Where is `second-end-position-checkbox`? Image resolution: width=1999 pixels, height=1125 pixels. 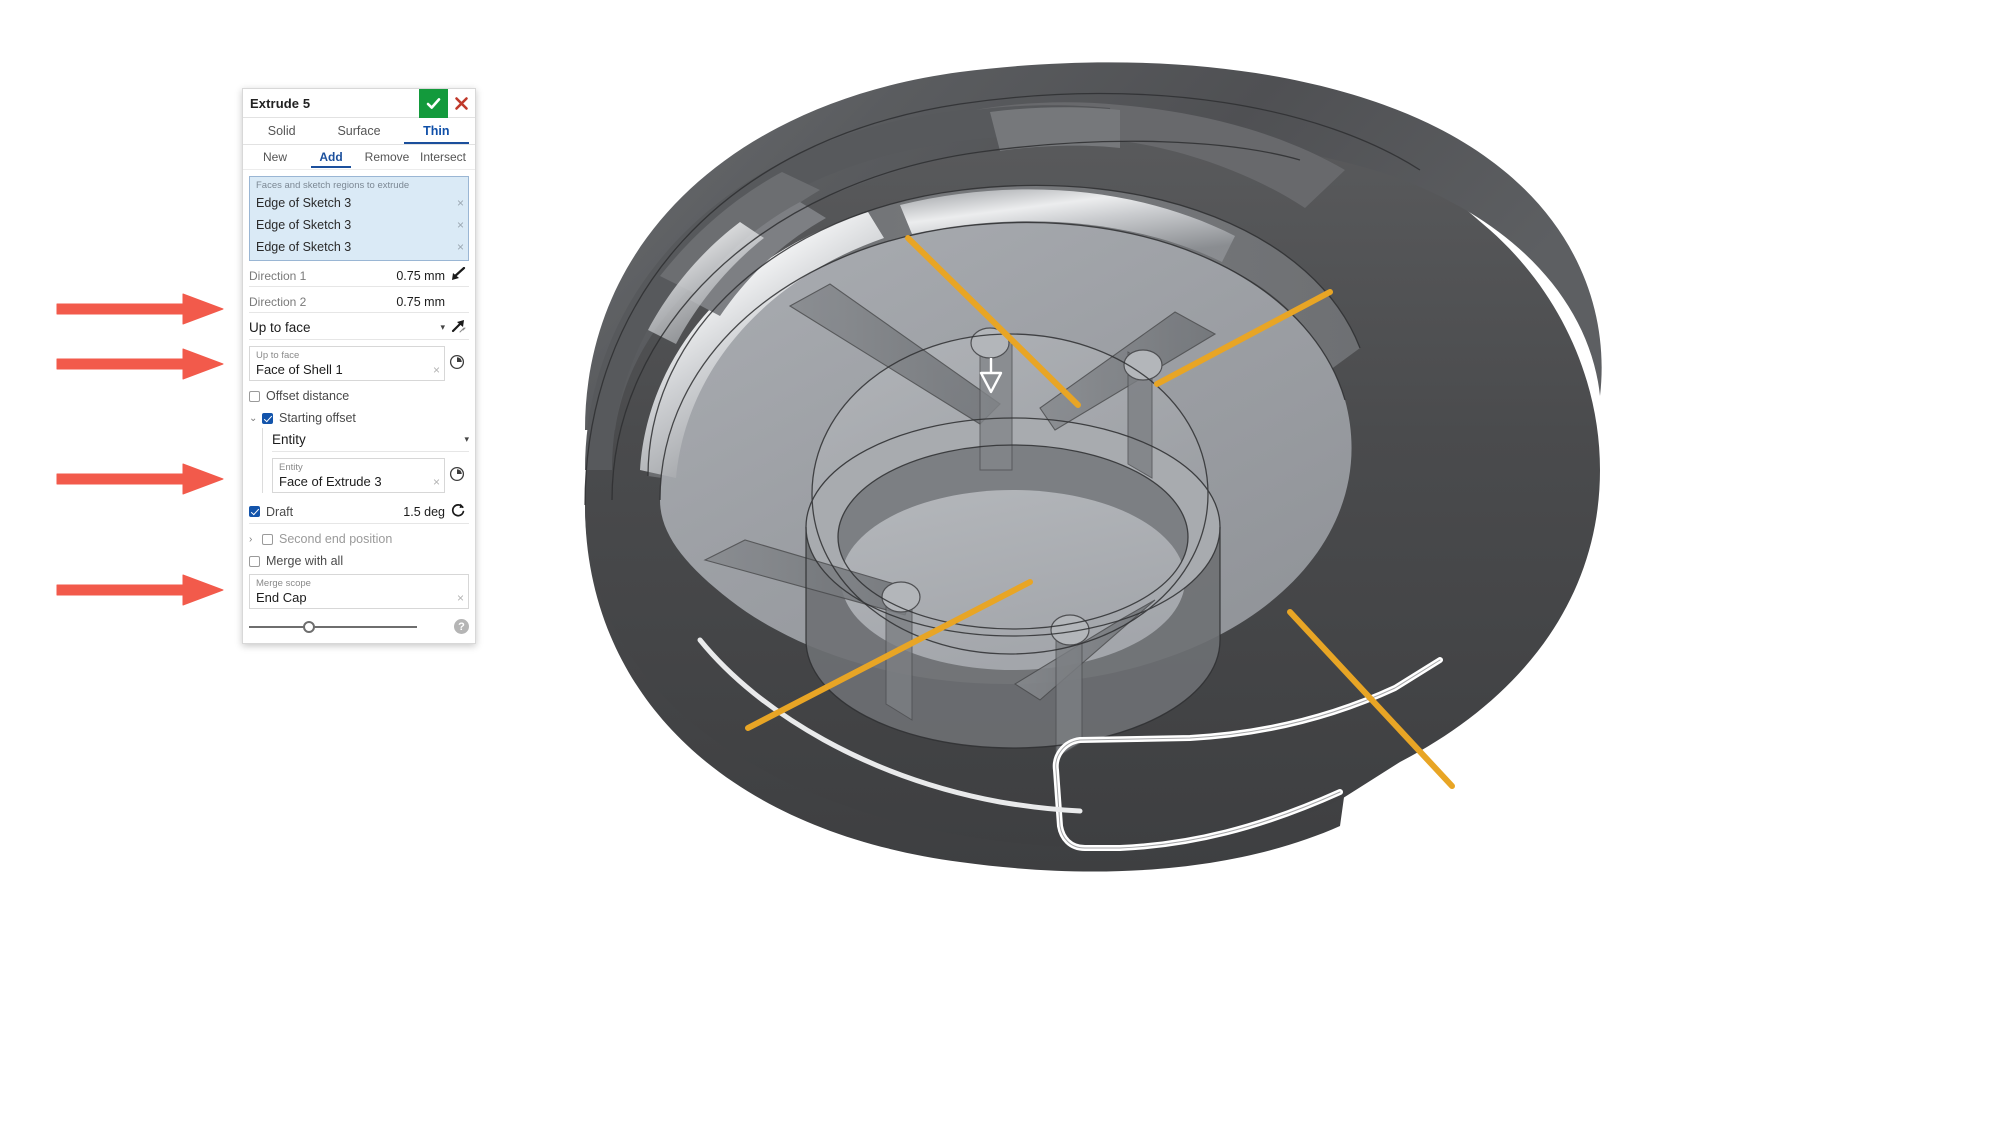
second-end-position-checkbox is located at coordinates (267, 539).